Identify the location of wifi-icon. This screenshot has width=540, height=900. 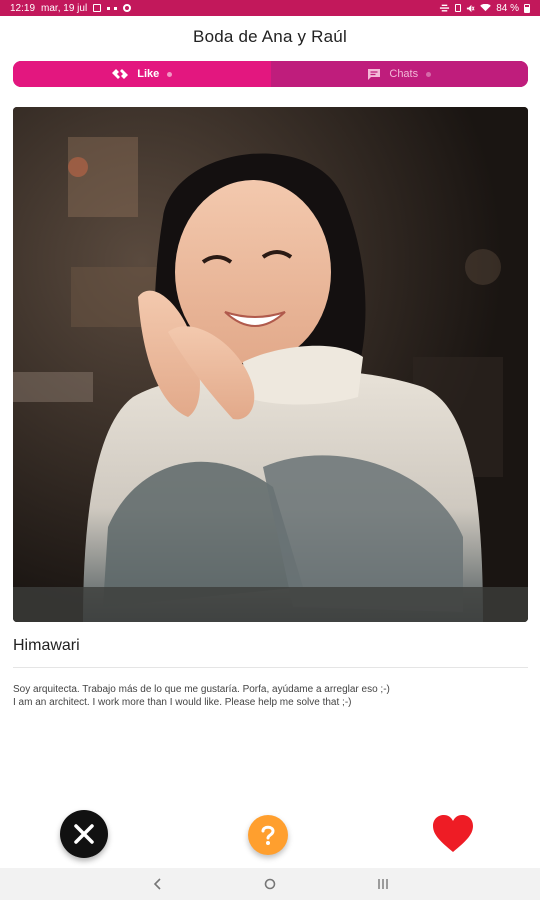
(486, 8).